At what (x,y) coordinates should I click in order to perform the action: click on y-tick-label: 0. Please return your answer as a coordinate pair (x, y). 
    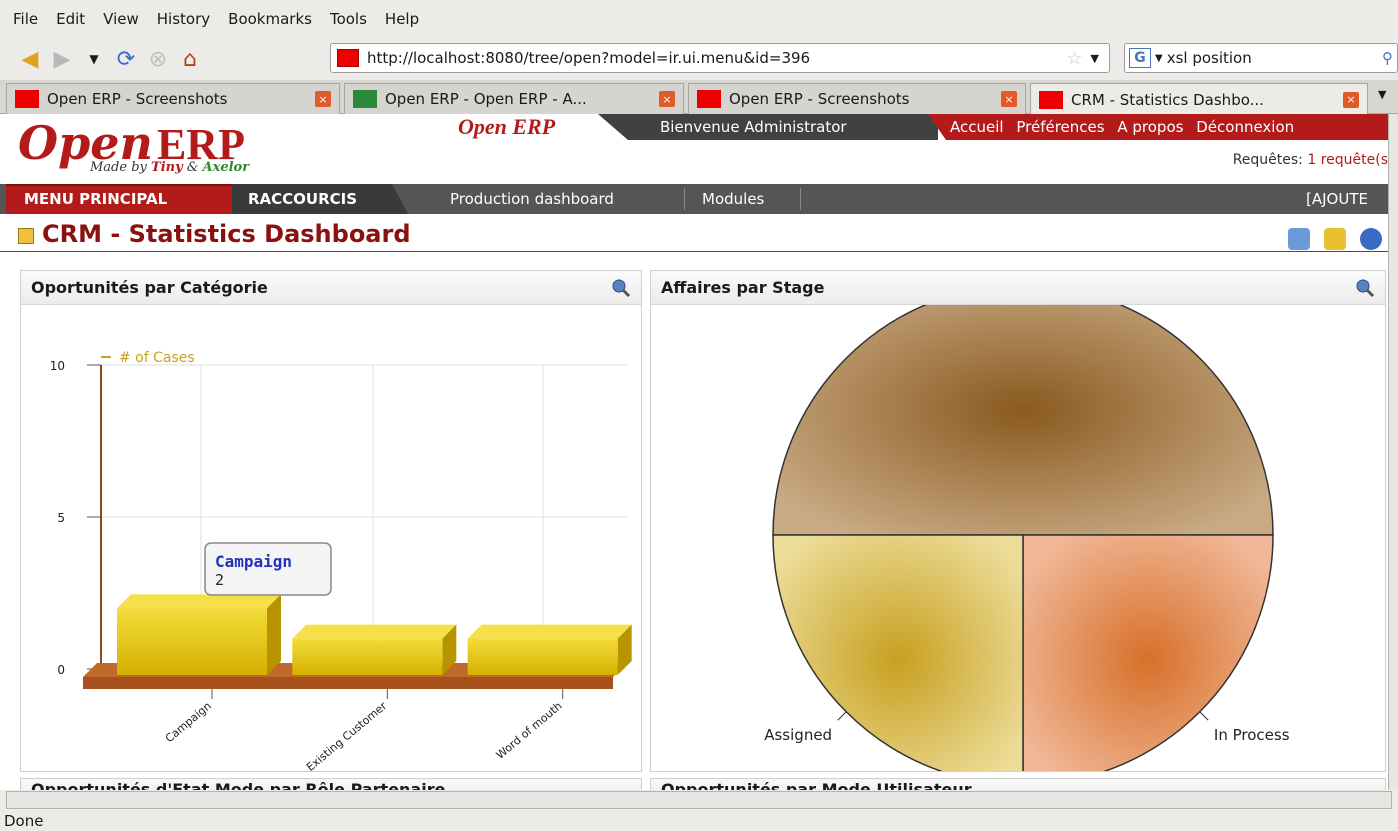
    Looking at the image, I should click on (61, 670).